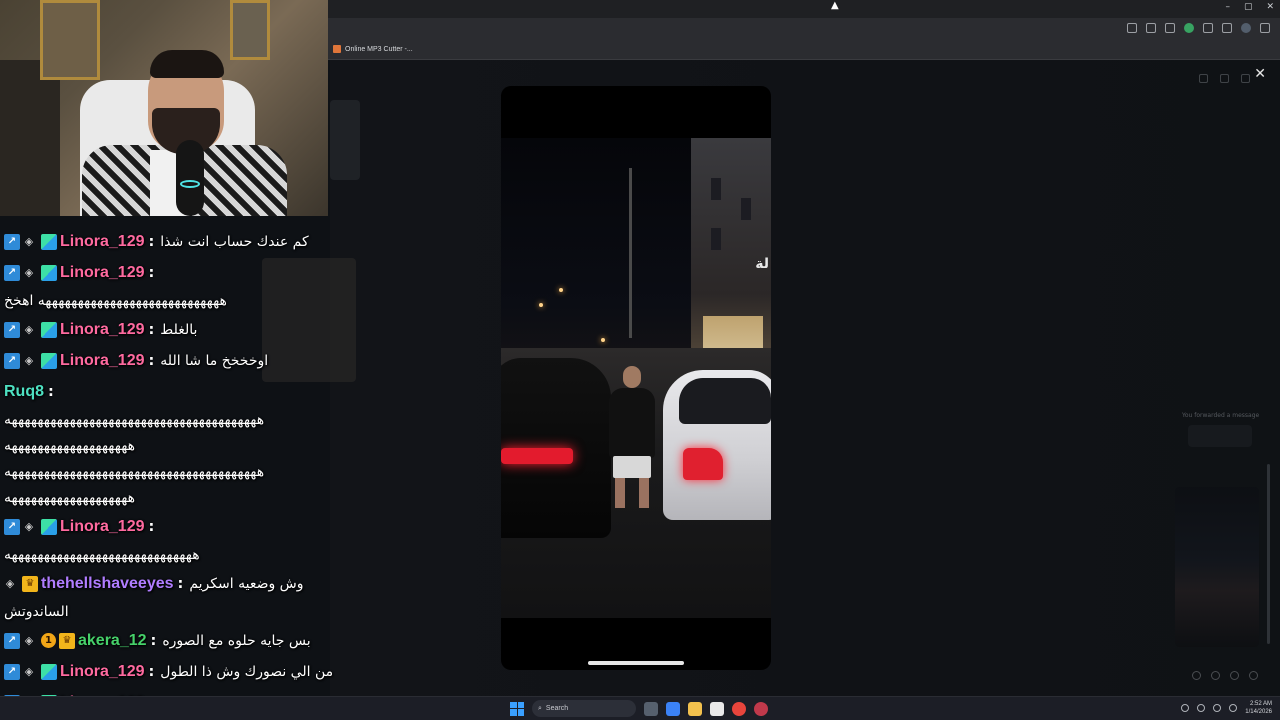 This screenshot has width=1280, height=720. I want to click on clock: 2:52 AM 1/14/2026, so click(1258, 708).